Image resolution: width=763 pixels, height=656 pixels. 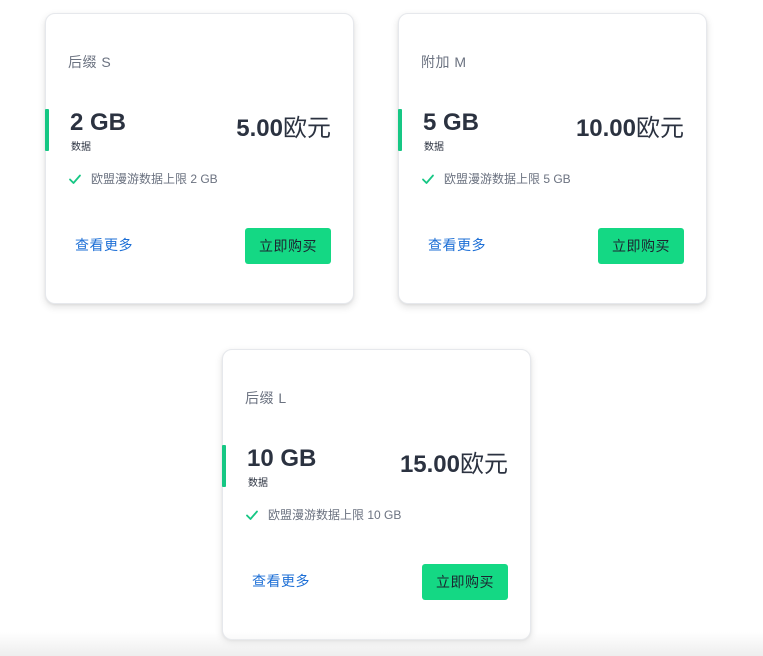 I want to click on feature-item: 欧盟漫游数据上限 5 GB, so click(x=496, y=178).